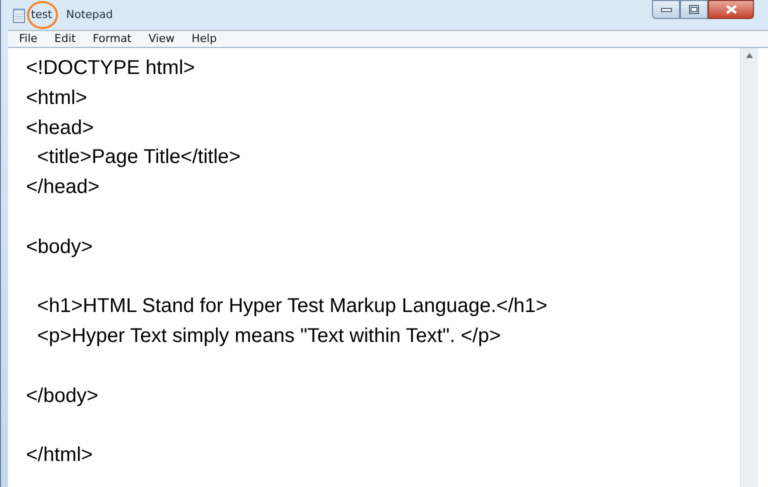  I want to click on code-line: <html>, so click(57, 98).